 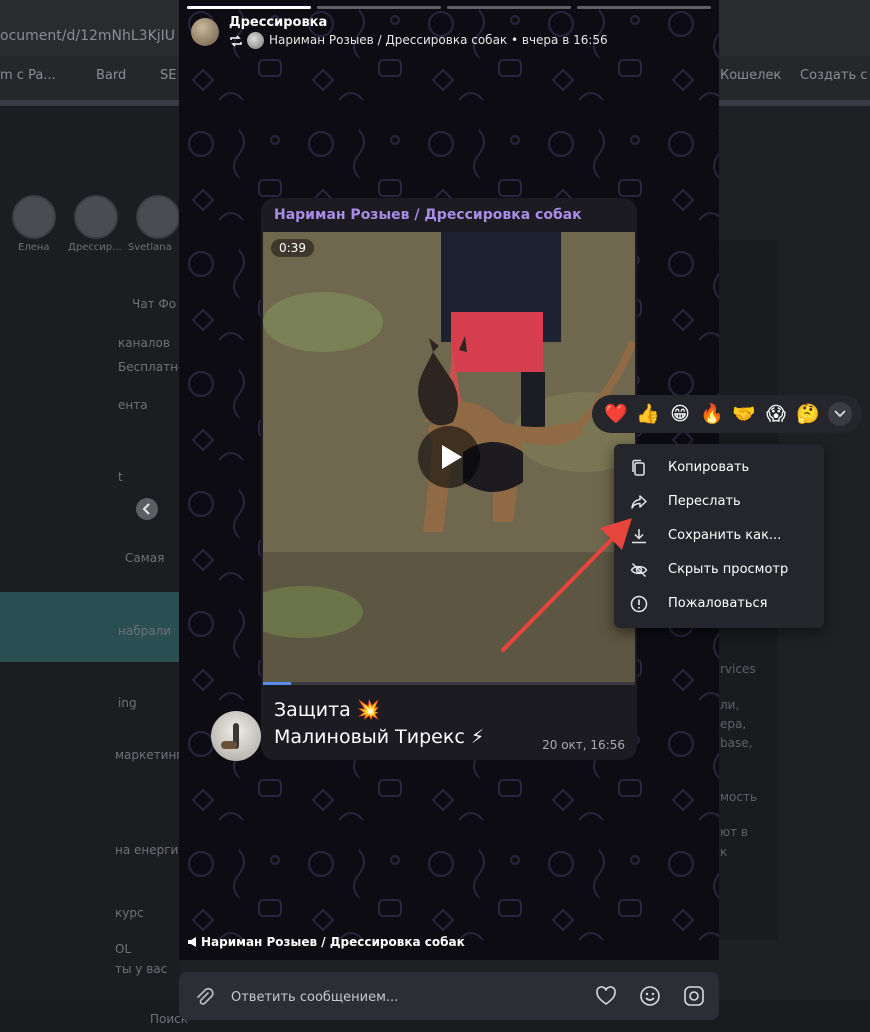 I want to click on background-panel-text: rvices, so click(x=738, y=669).